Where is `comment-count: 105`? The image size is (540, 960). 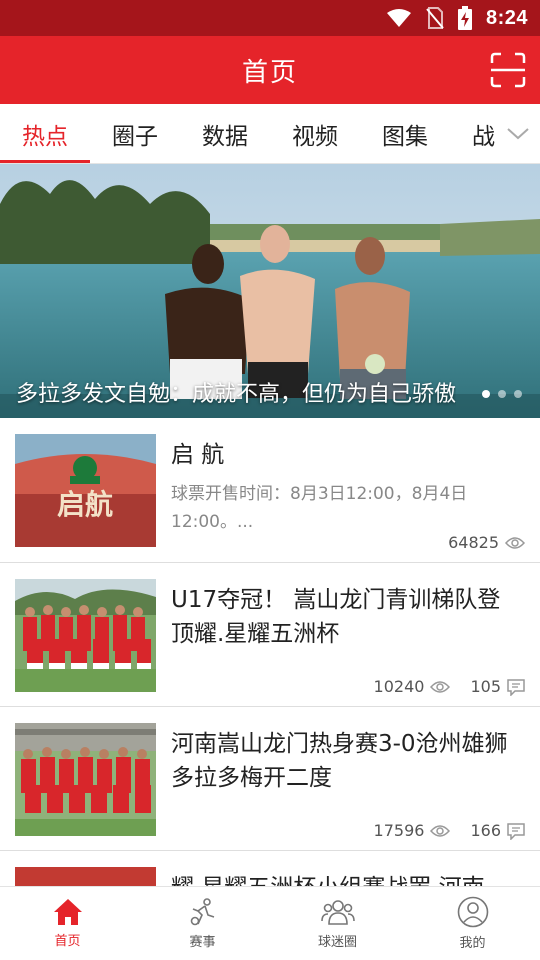
comment-count: 105 is located at coordinates (485, 686).